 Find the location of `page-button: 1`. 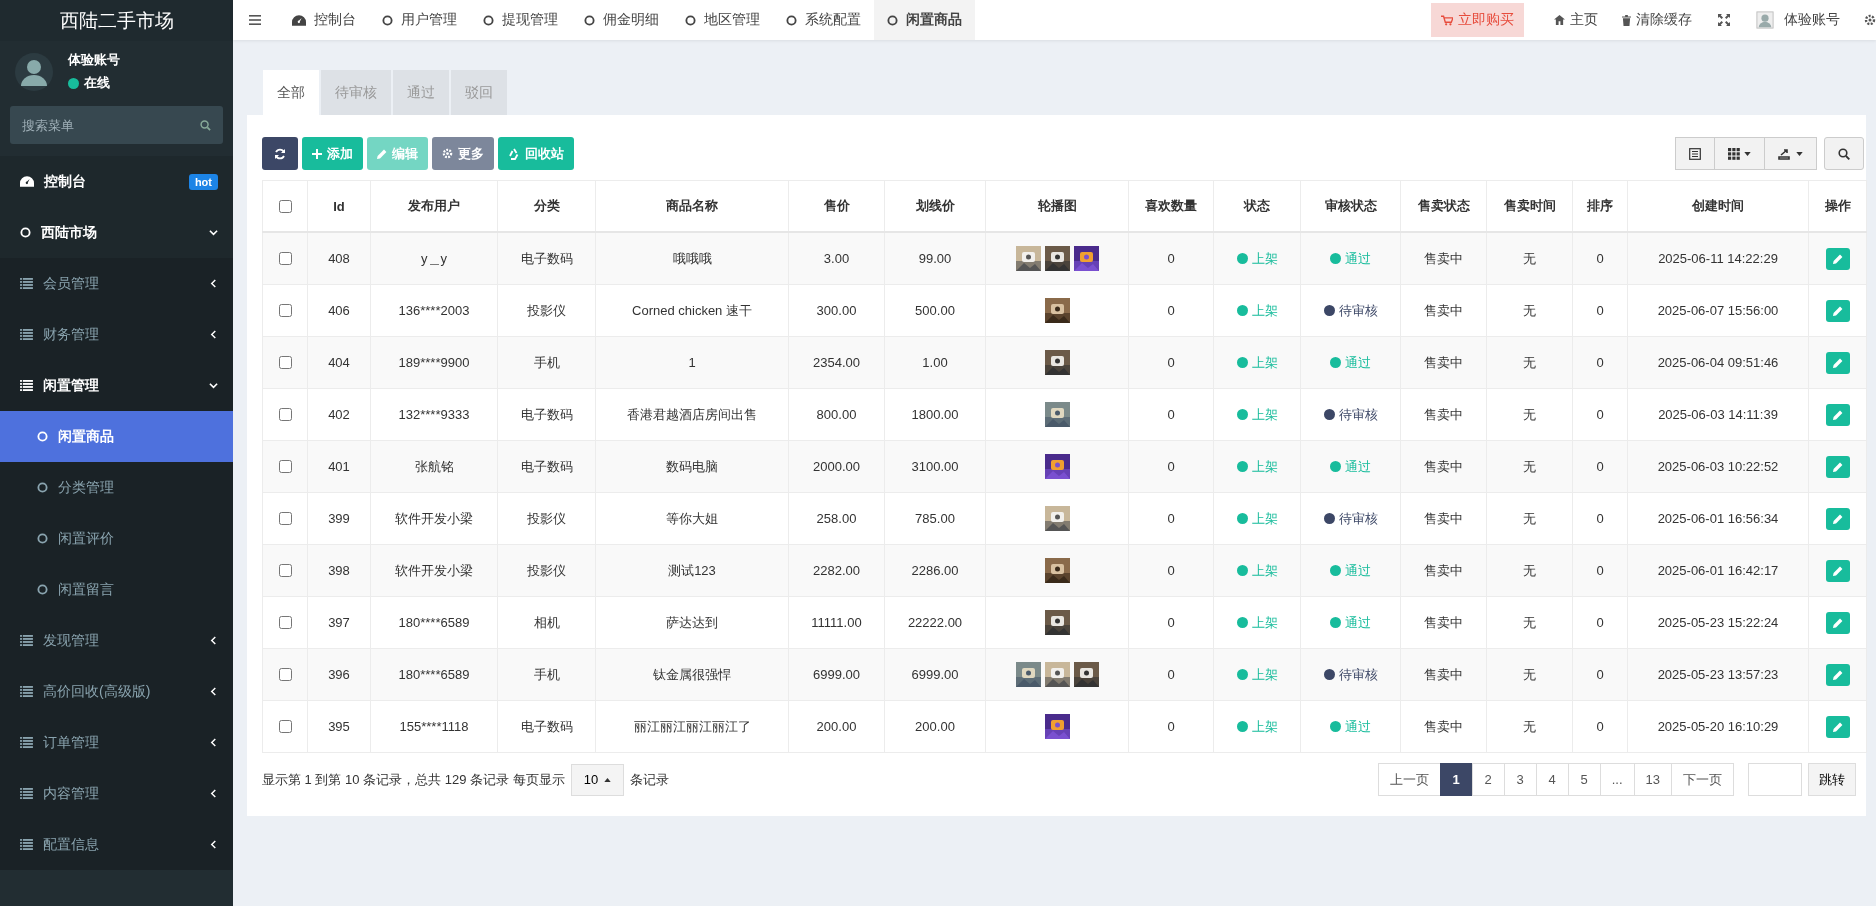

page-button: 1 is located at coordinates (1456, 779).